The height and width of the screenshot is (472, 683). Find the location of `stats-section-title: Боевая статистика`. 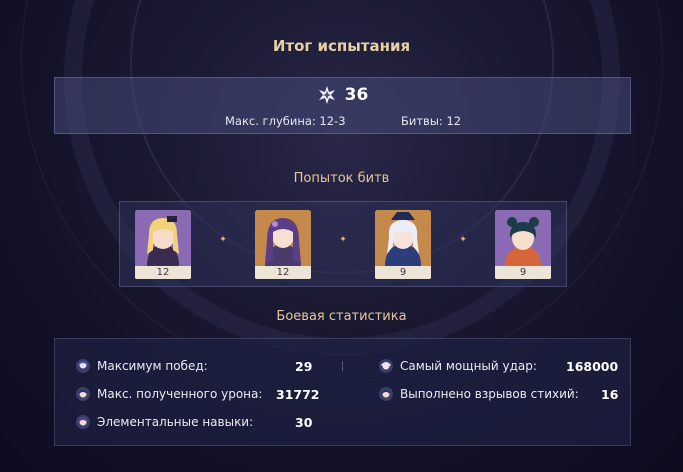

stats-section-title: Боевая статистика is located at coordinates (341, 316).